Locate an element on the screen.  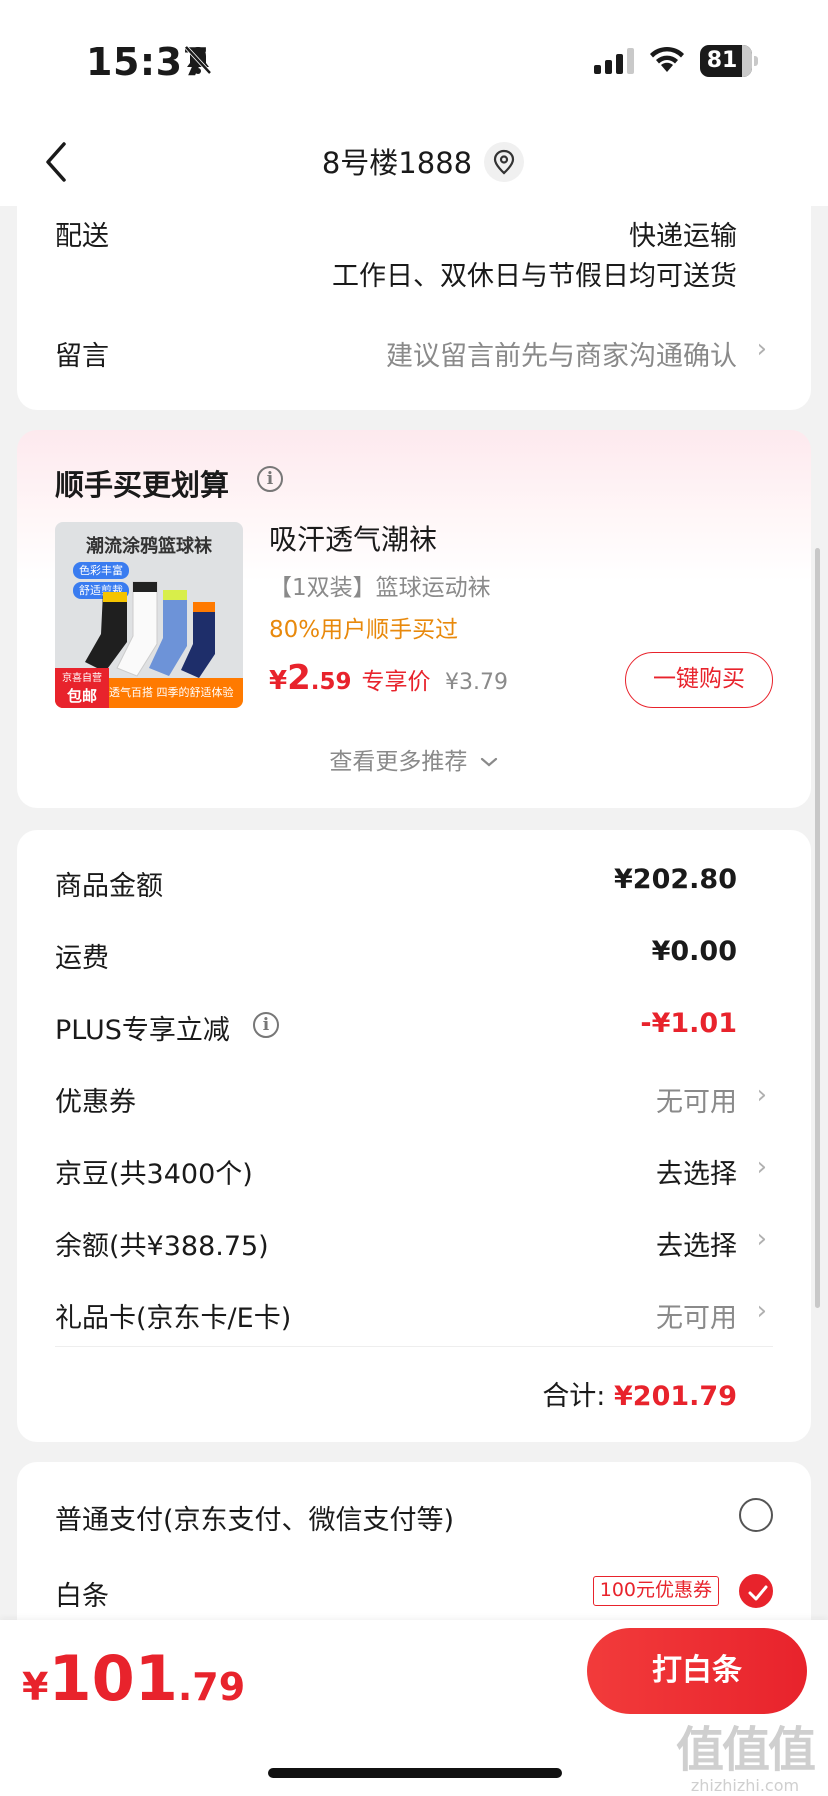
order-total: 合计: ¥201.79 is located at coordinates (639, 1393).